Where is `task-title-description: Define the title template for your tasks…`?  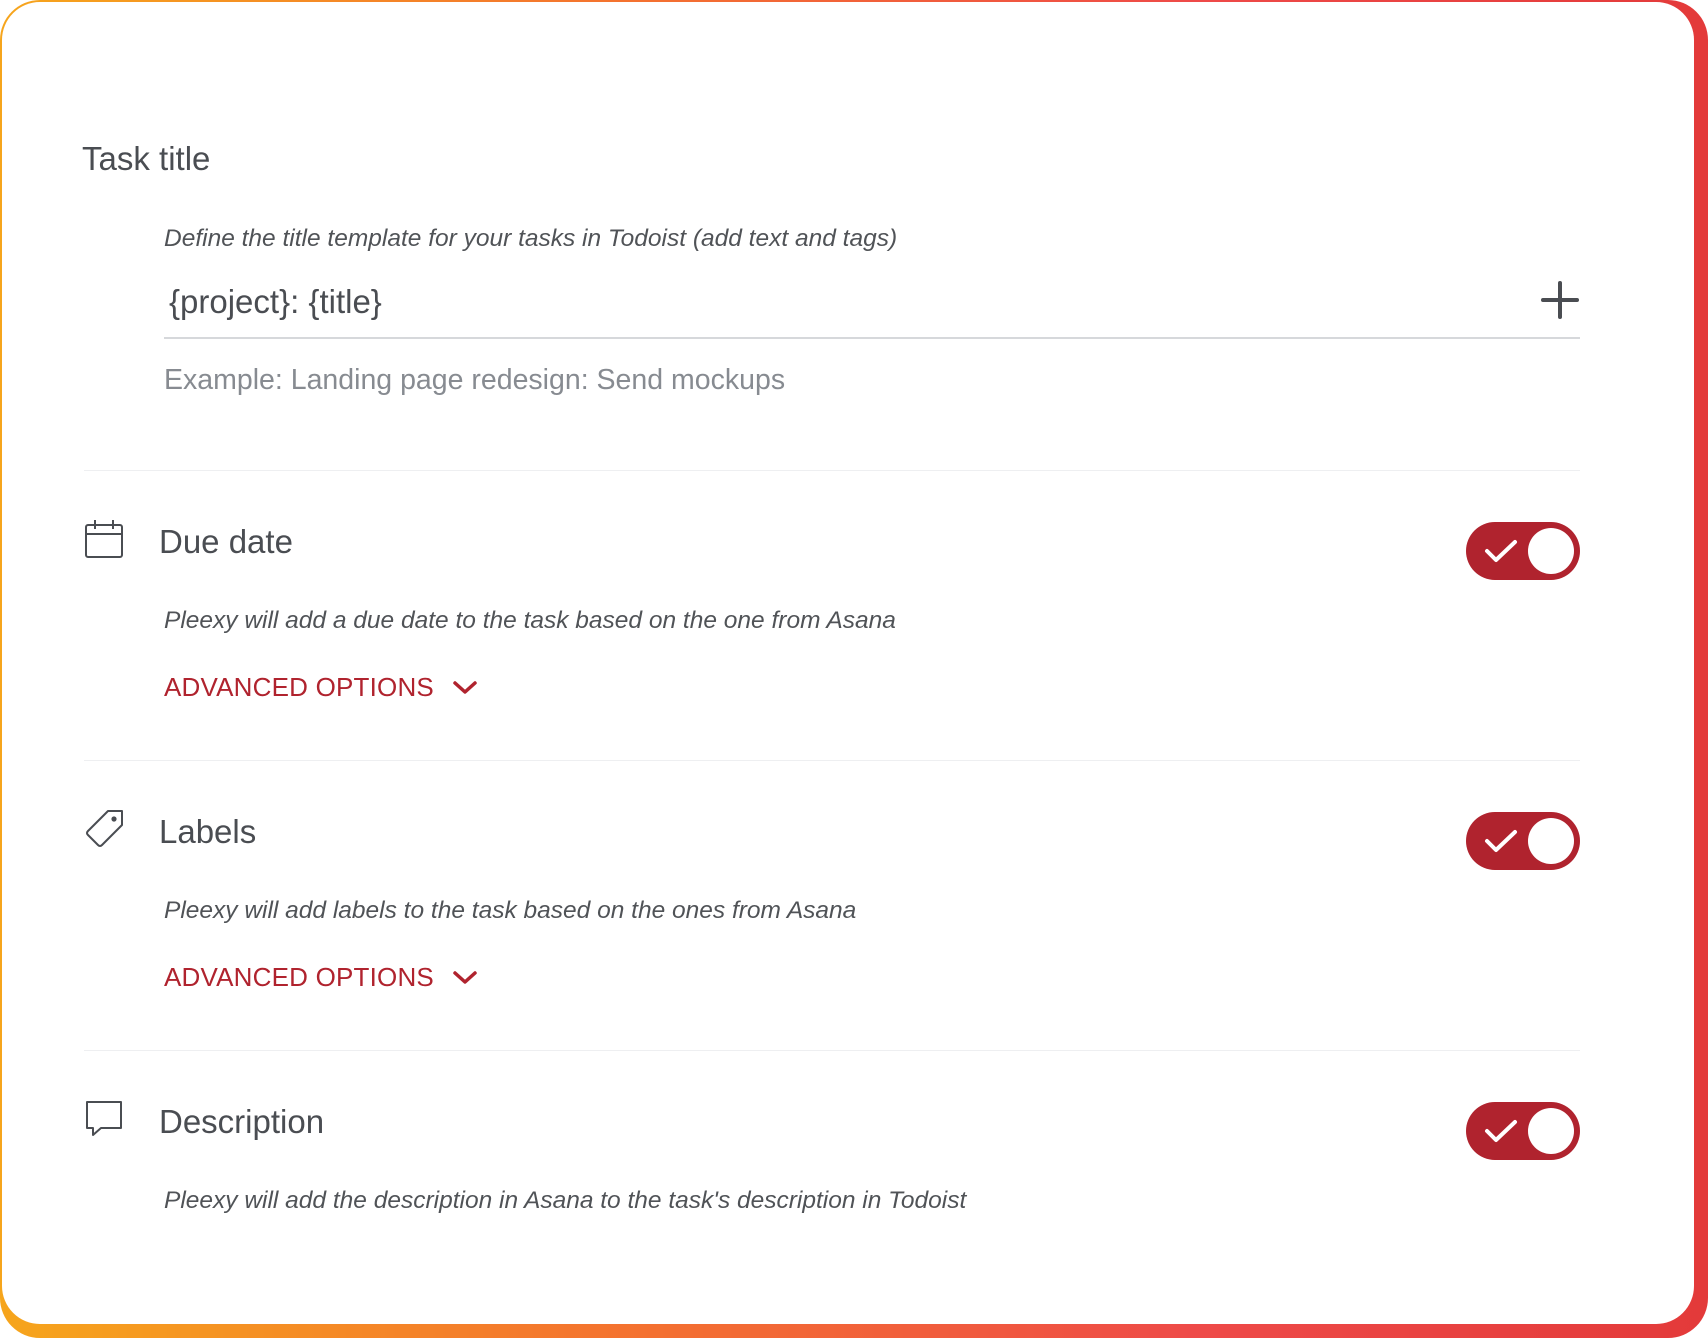
task-title-description: Define the title template for your tasks… is located at coordinates (531, 238).